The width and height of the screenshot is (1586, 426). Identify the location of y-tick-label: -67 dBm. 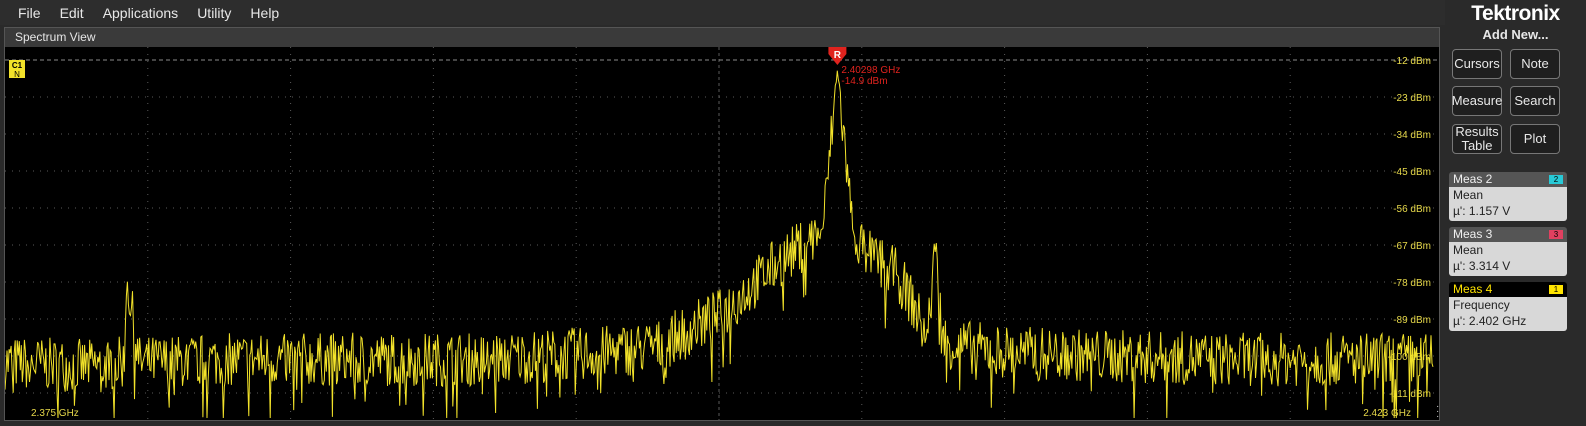
(1412, 246).